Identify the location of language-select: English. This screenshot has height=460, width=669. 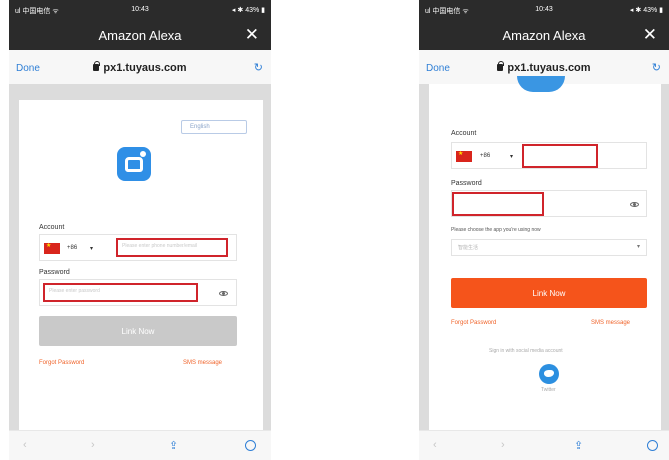
(214, 127).